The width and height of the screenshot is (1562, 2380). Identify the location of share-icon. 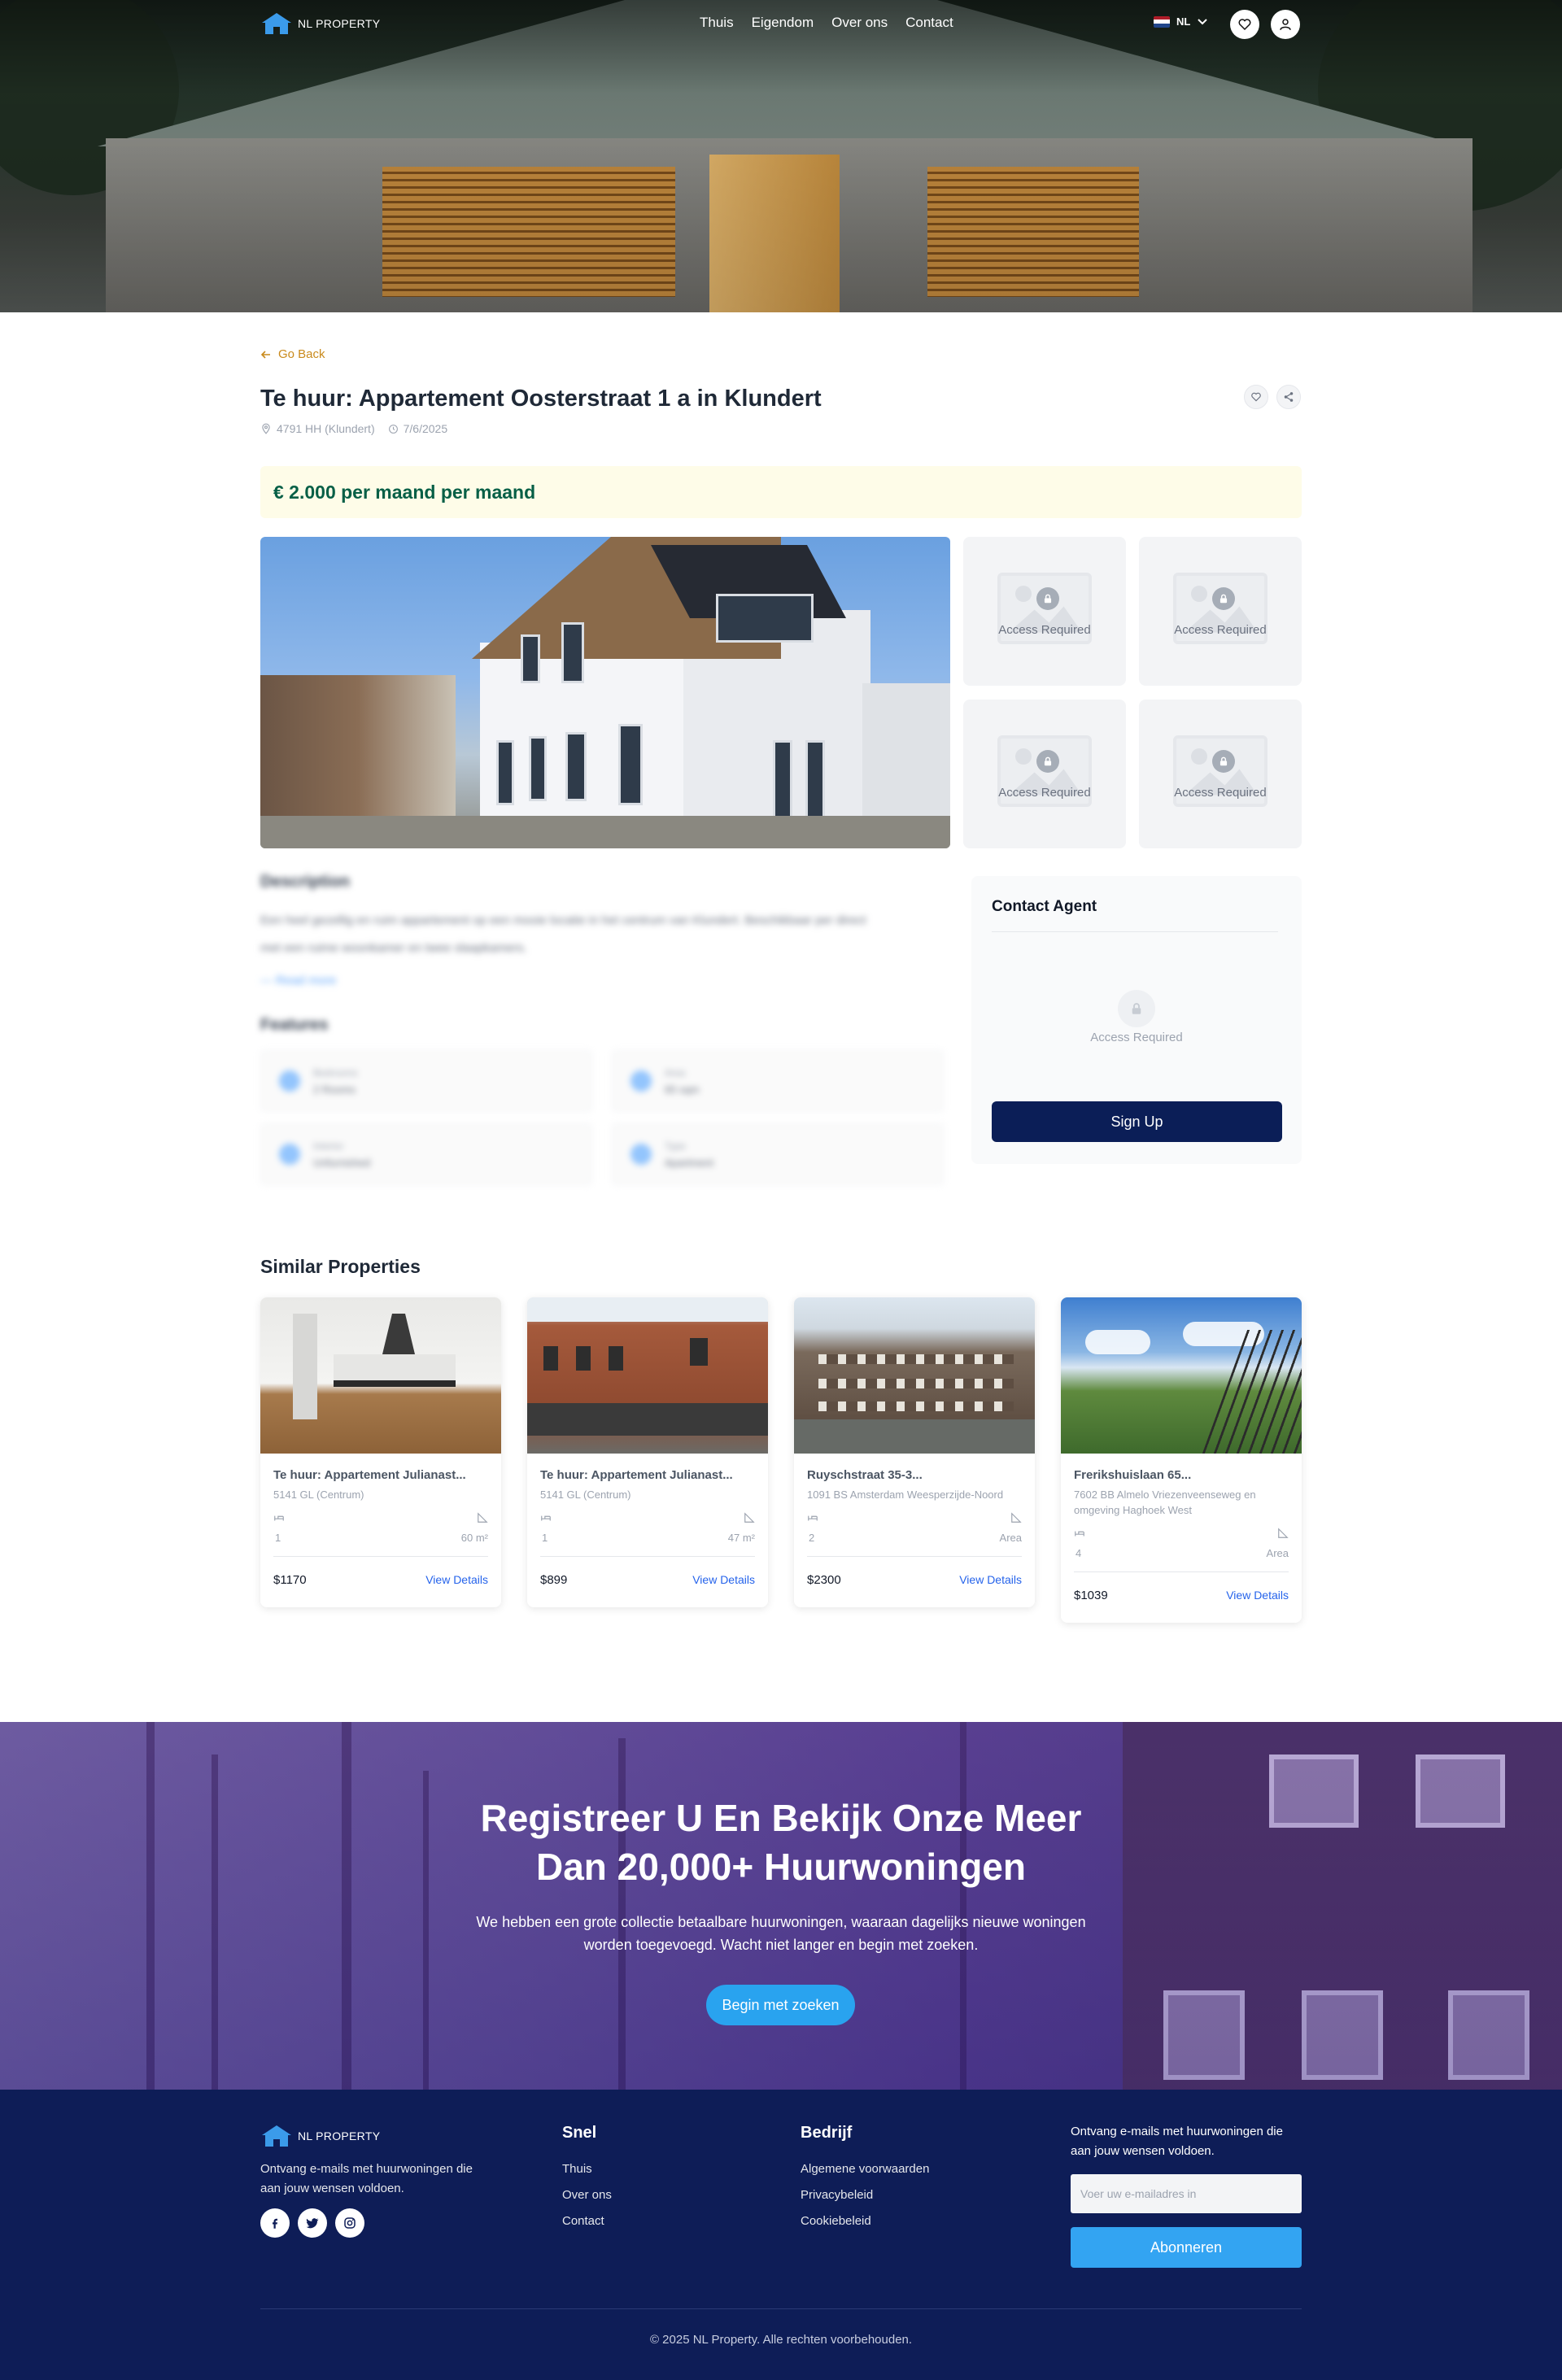
(1289, 397).